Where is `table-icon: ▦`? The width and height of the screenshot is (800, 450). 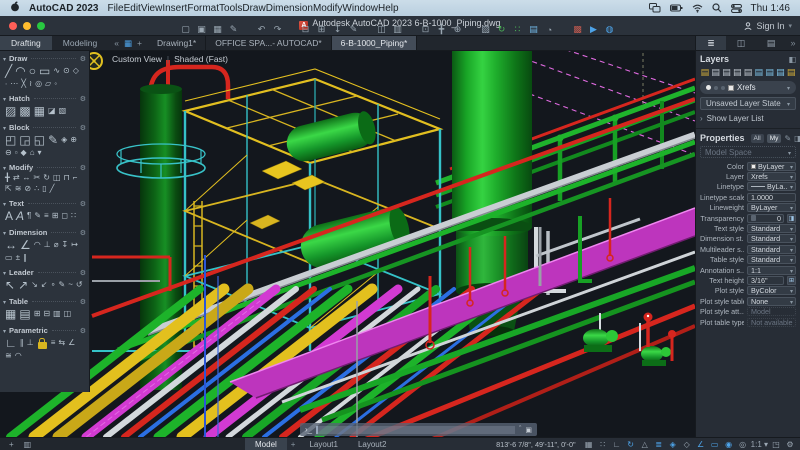 table-icon: ▦ is located at coordinates (10, 314).